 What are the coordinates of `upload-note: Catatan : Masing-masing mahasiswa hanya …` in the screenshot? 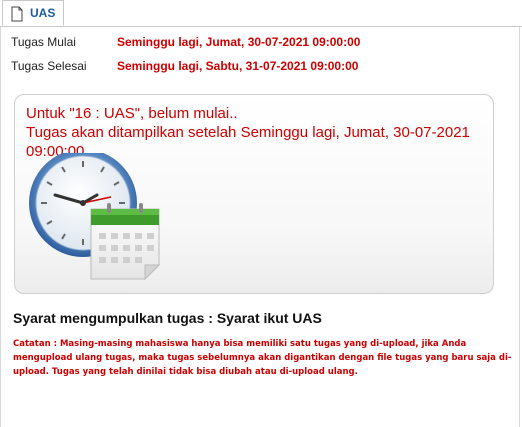 It's located at (262, 358).